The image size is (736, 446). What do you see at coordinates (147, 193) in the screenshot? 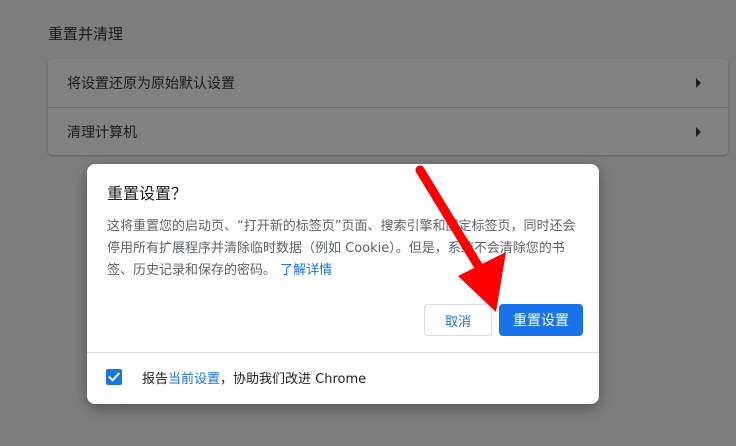
I see `dialog-title: 重置设置？` at bounding box center [147, 193].